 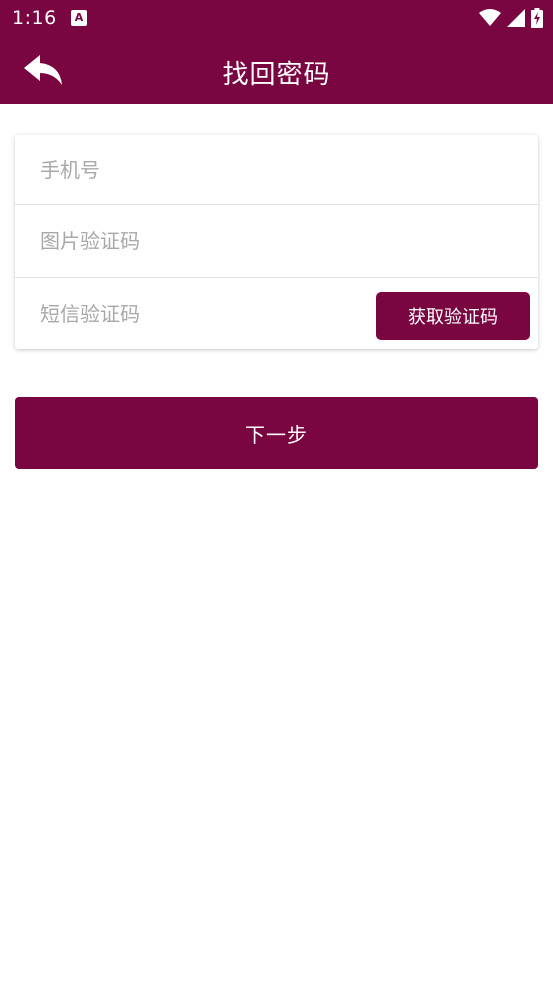 I want to click on status-bar: 1:16 A, so click(x=276, y=18).